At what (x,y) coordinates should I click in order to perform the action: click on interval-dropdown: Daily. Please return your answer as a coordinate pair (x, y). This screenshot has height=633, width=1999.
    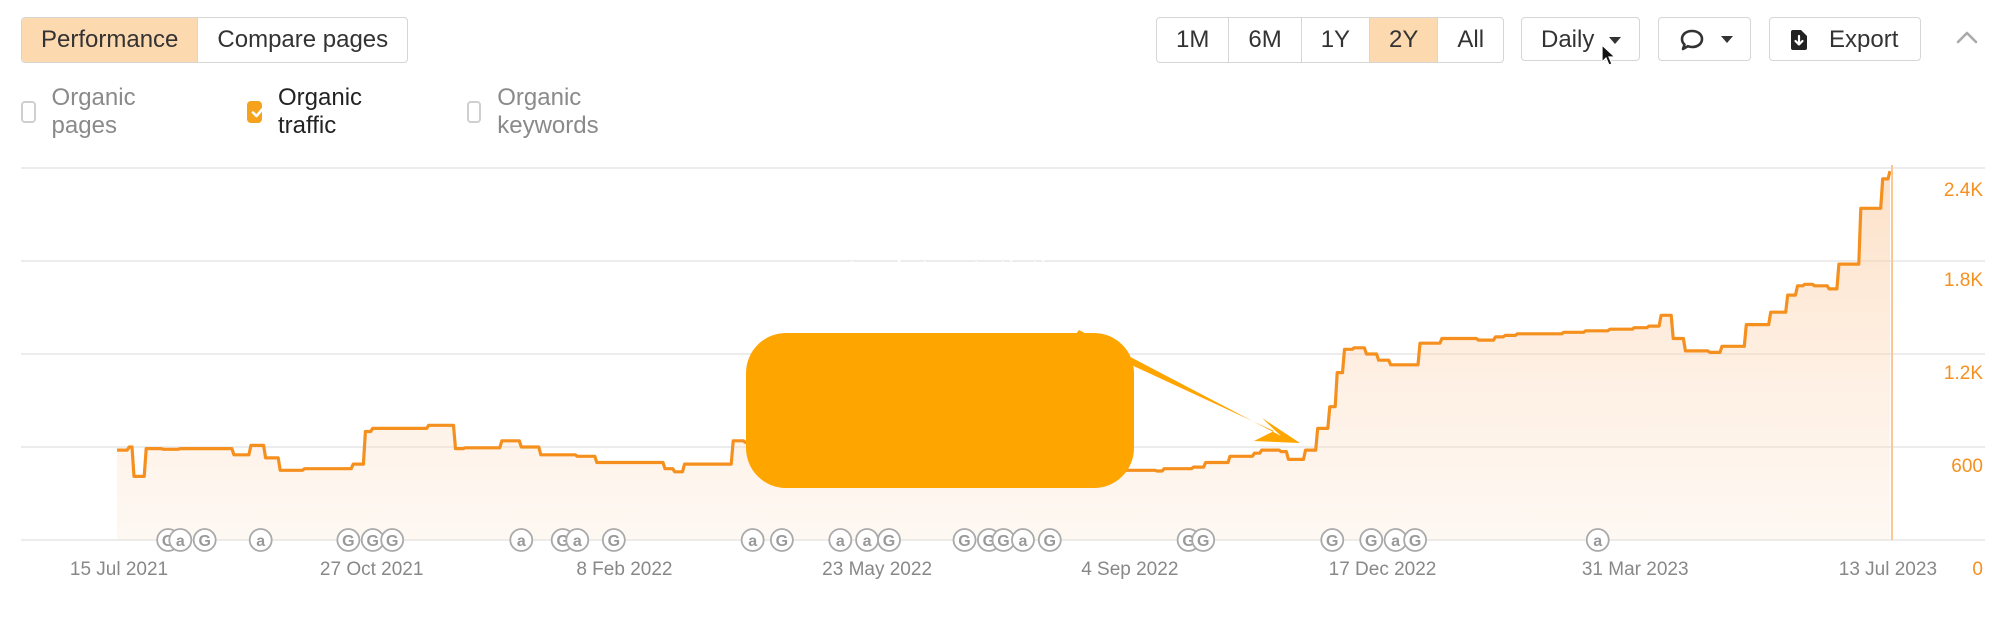
    Looking at the image, I should click on (1580, 39).